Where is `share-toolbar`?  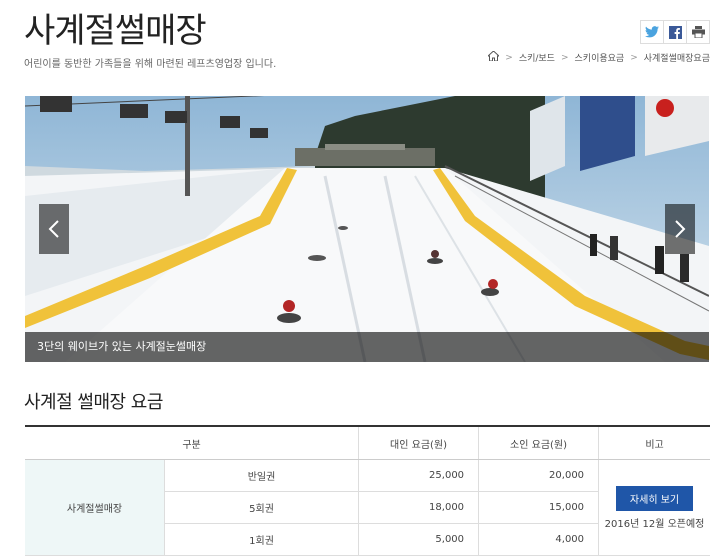 share-toolbar is located at coordinates (675, 32).